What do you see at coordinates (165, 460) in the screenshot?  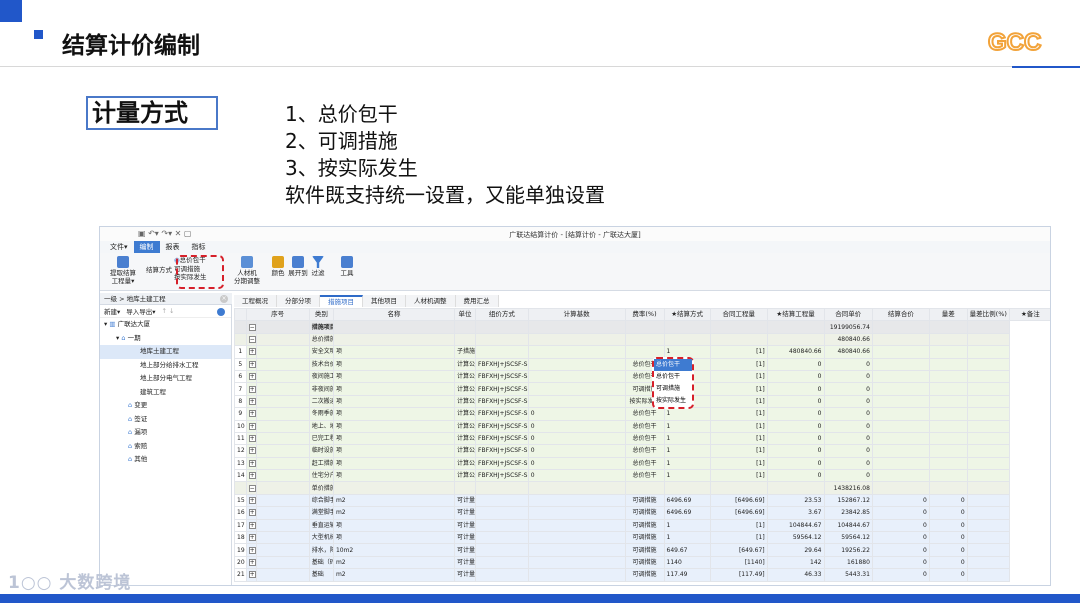 I see `tree-item-other: ⌂ 其他` at bounding box center [165, 460].